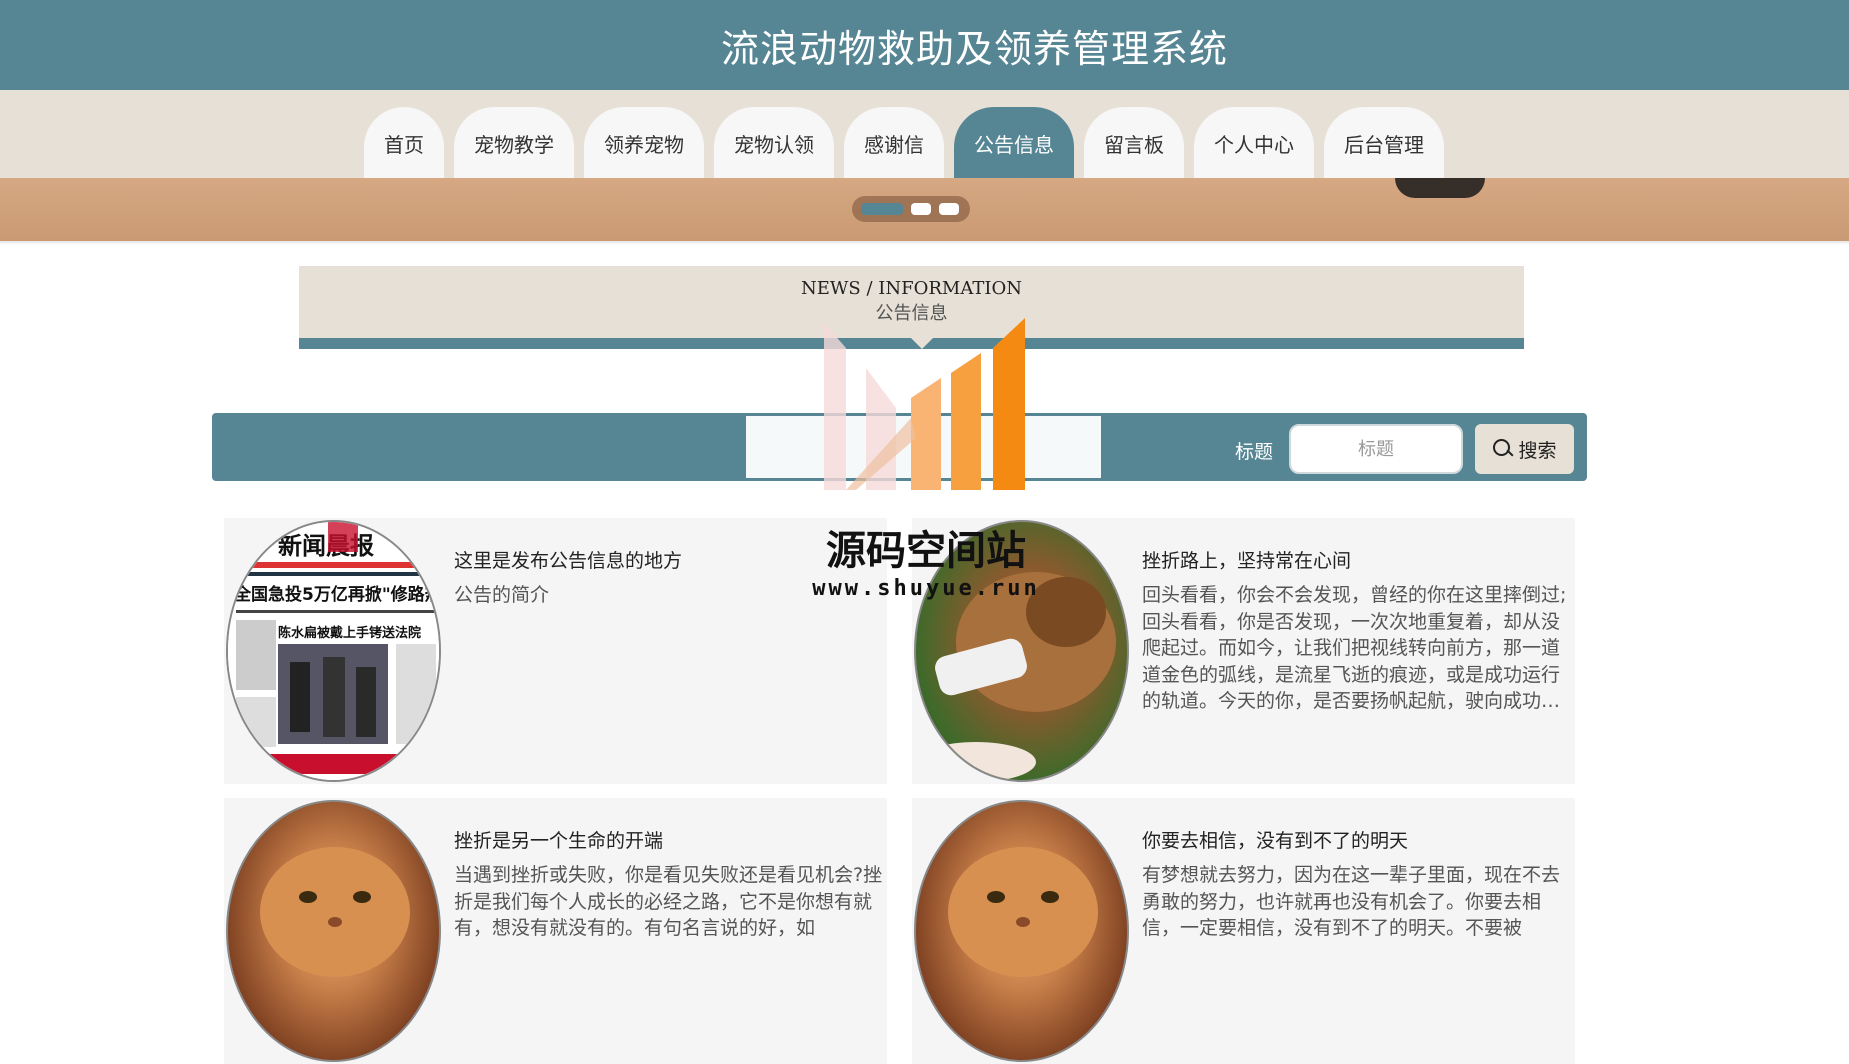 The height and width of the screenshot is (1064, 1849). Describe the element at coordinates (1275, 839) in the screenshot. I see `notice-title: 你要去相信，没有到不了的明天` at that location.